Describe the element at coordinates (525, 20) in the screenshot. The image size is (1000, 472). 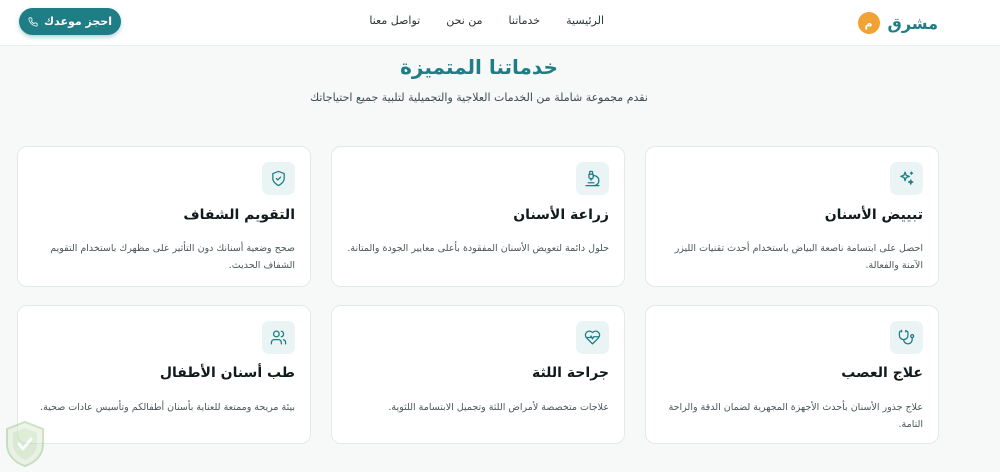
I see `nav-item-services: خدماتنا` at that location.